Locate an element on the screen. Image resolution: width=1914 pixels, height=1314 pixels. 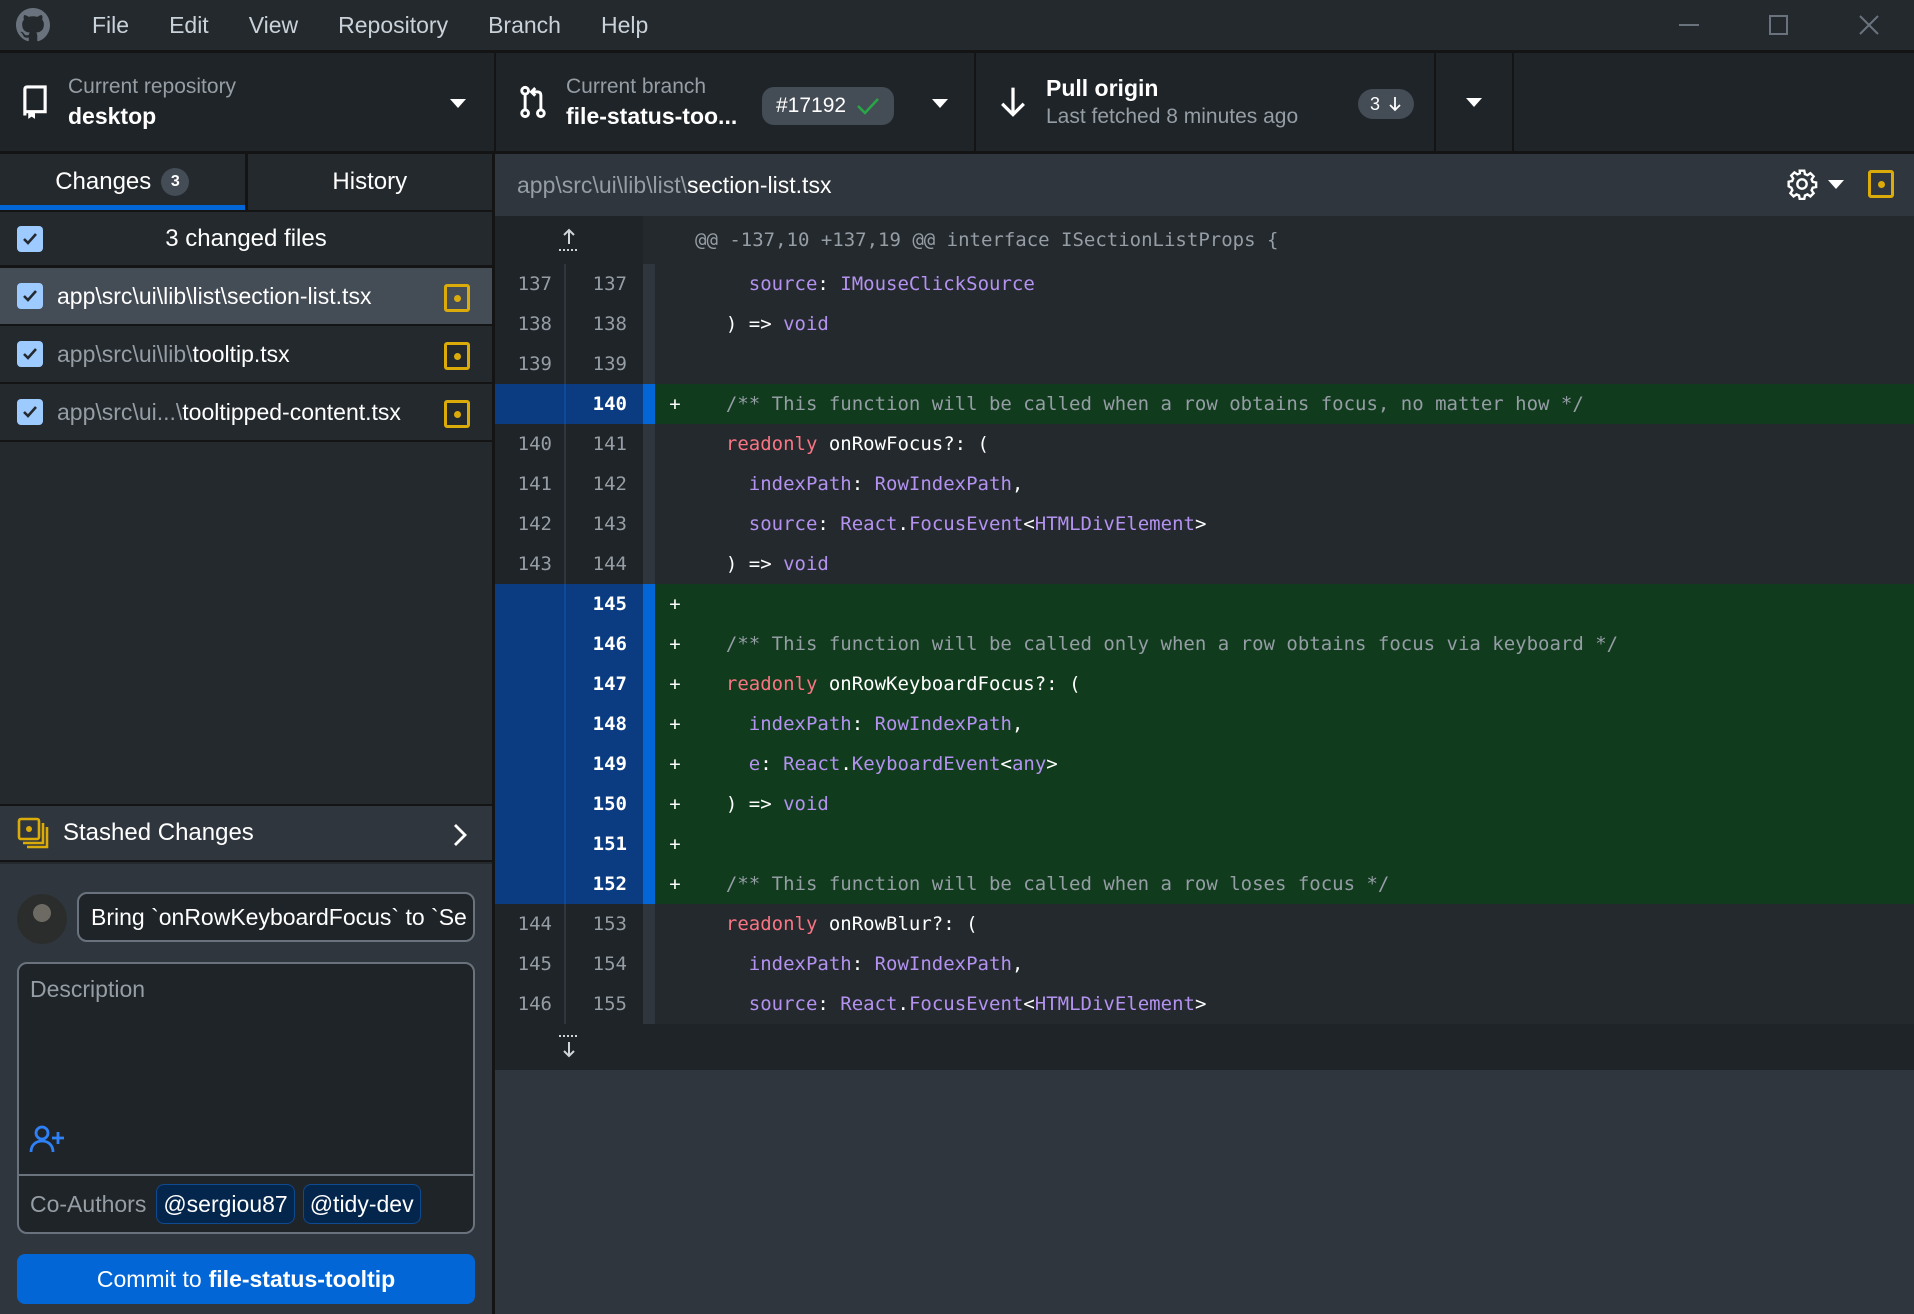
menu-file: File is located at coordinates (110, 25).